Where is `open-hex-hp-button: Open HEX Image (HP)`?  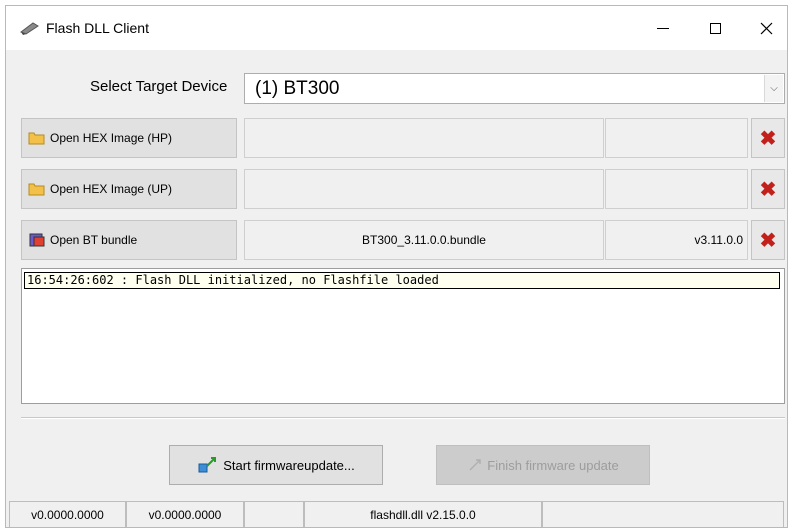
open-hex-hp-button: Open HEX Image (HP) is located at coordinates (129, 138).